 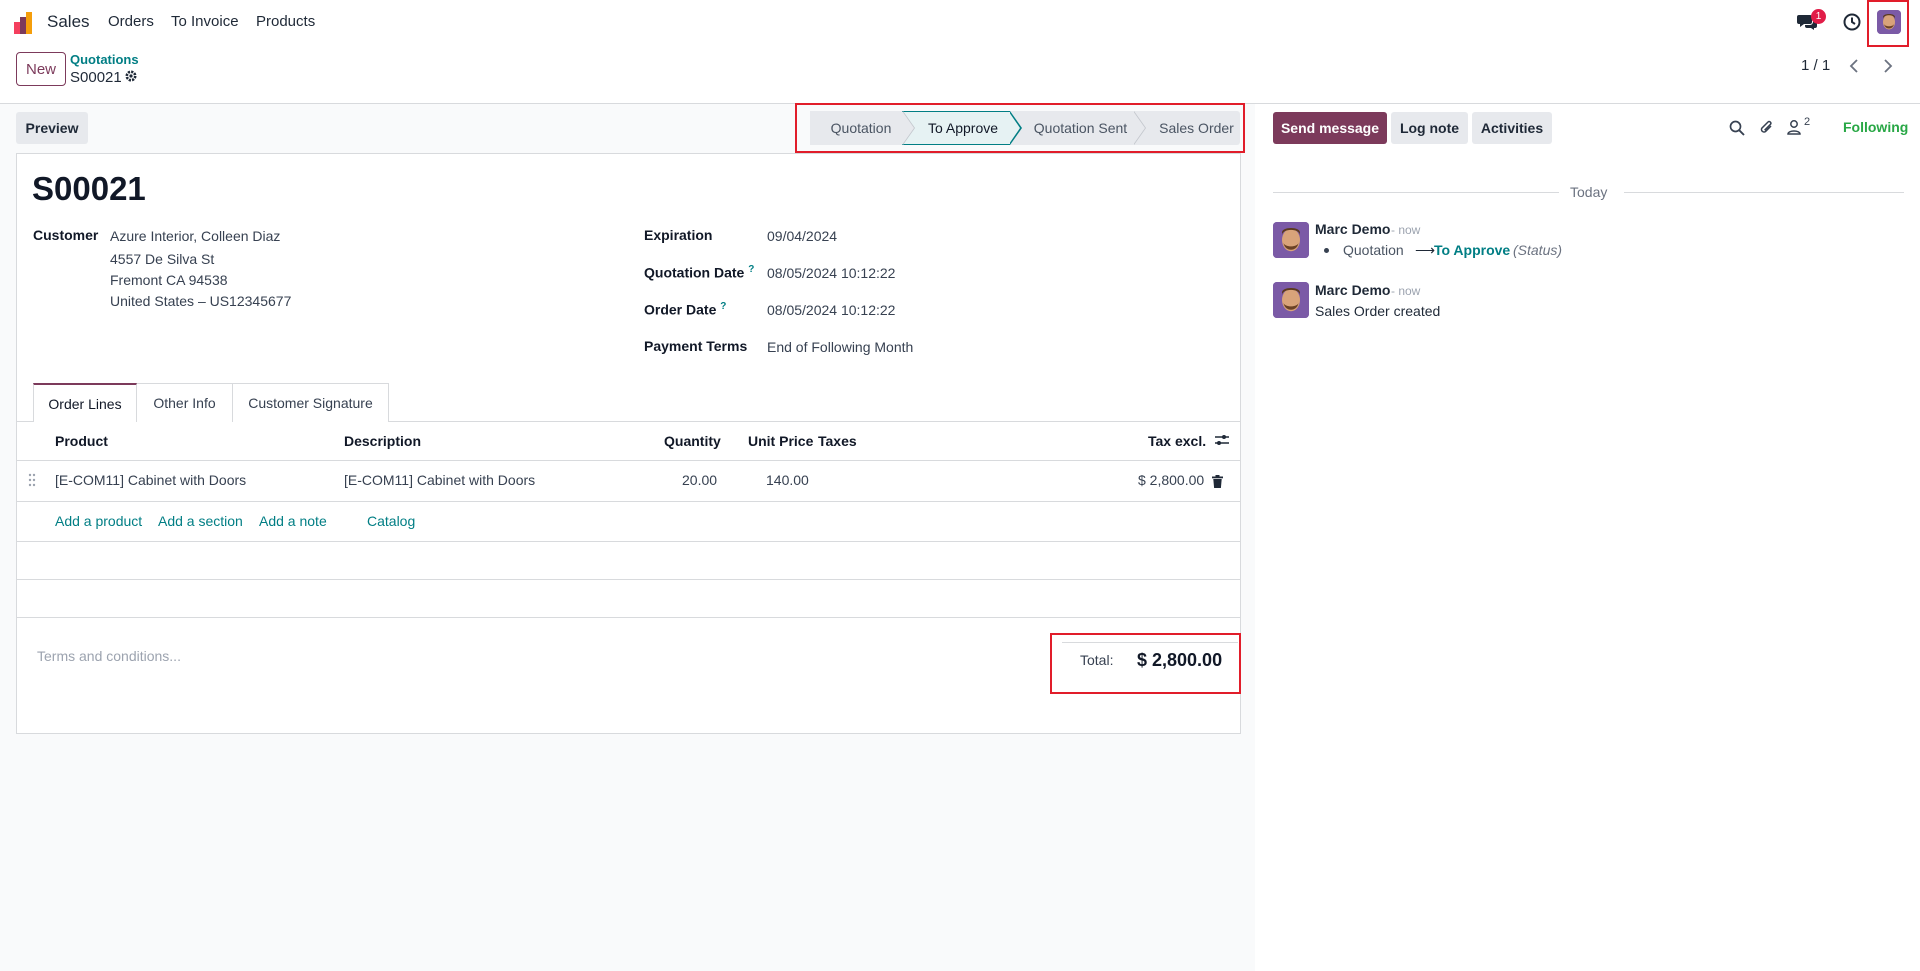 I want to click on app-name: Sales, so click(x=68, y=22).